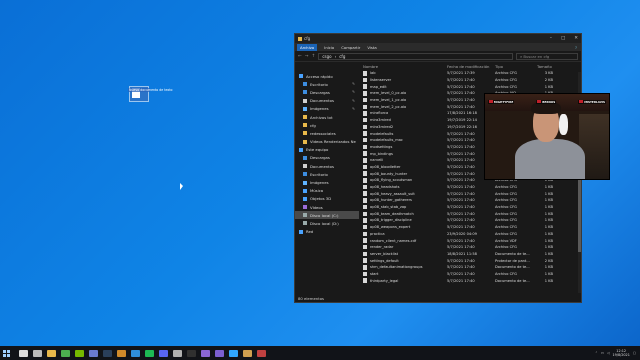  Describe the element at coordinates (327, 174) in the screenshot. I see `sidebar-item: Escritorio` at that location.